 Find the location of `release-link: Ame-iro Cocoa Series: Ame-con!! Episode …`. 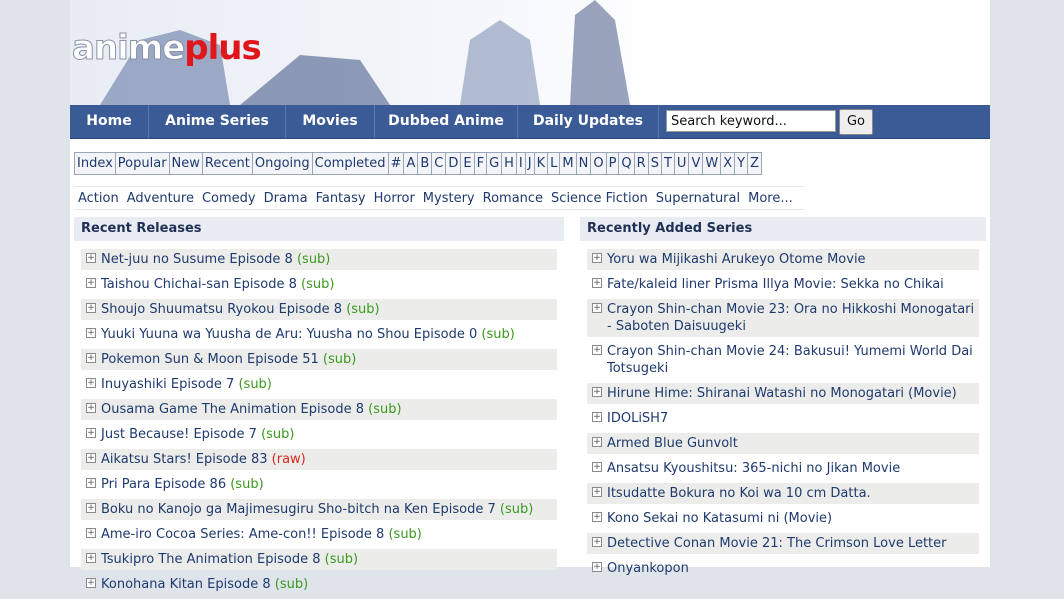

release-link: Ame-iro Cocoa Series: Ame-con!! Episode … is located at coordinates (242, 534).